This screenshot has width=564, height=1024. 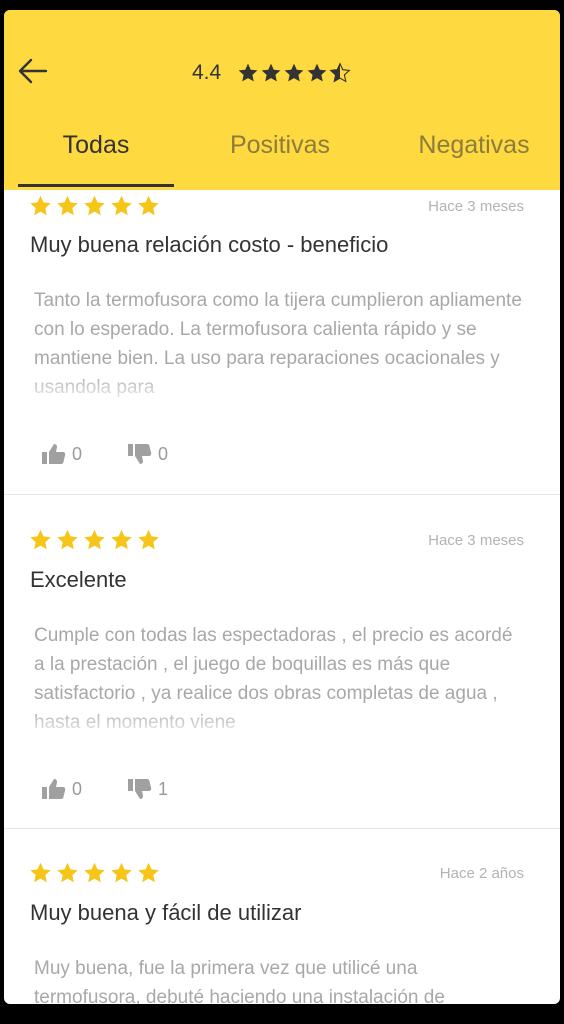 What do you see at coordinates (340, 72) in the screenshot?
I see `star-half-icon` at bounding box center [340, 72].